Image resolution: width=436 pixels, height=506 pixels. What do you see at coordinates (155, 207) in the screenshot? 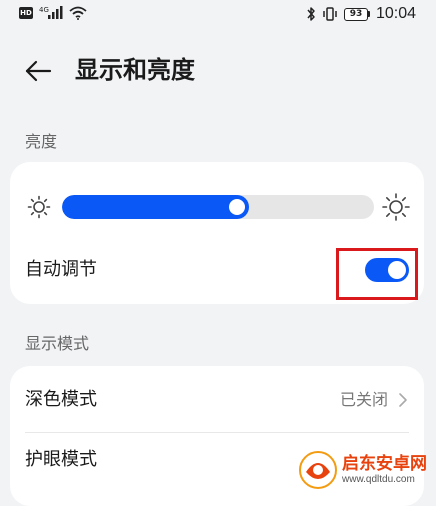
I see `brightness-slider-fill` at bounding box center [155, 207].